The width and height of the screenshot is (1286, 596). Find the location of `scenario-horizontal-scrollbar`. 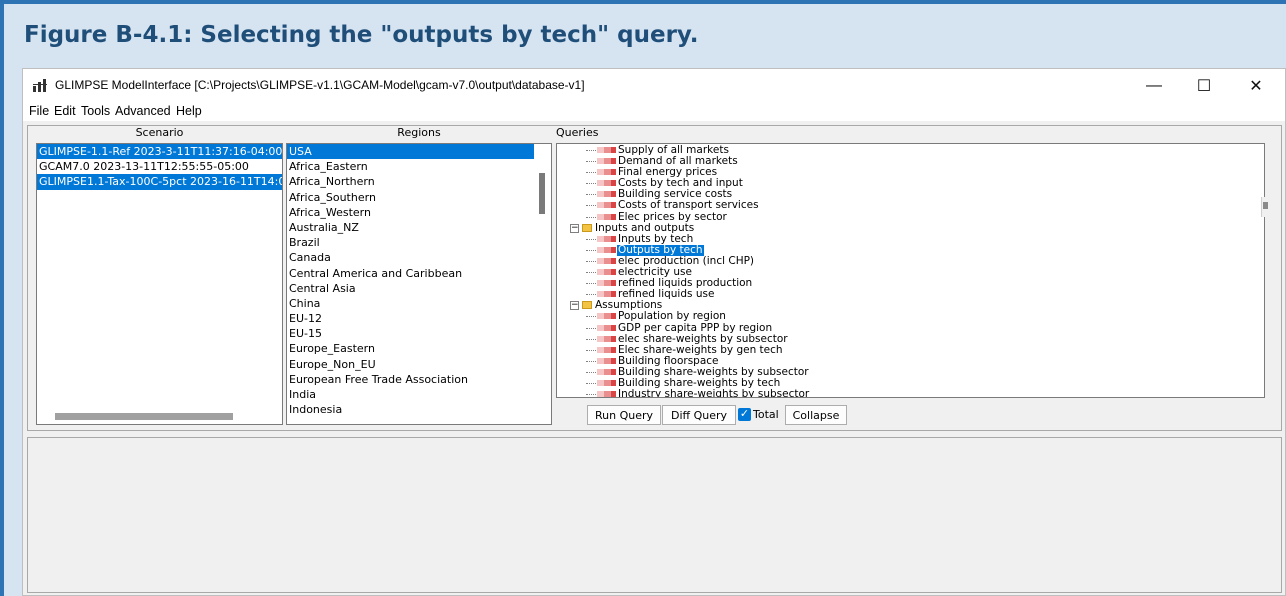

scenario-horizontal-scrollbar is located at coordinates (144, 416).